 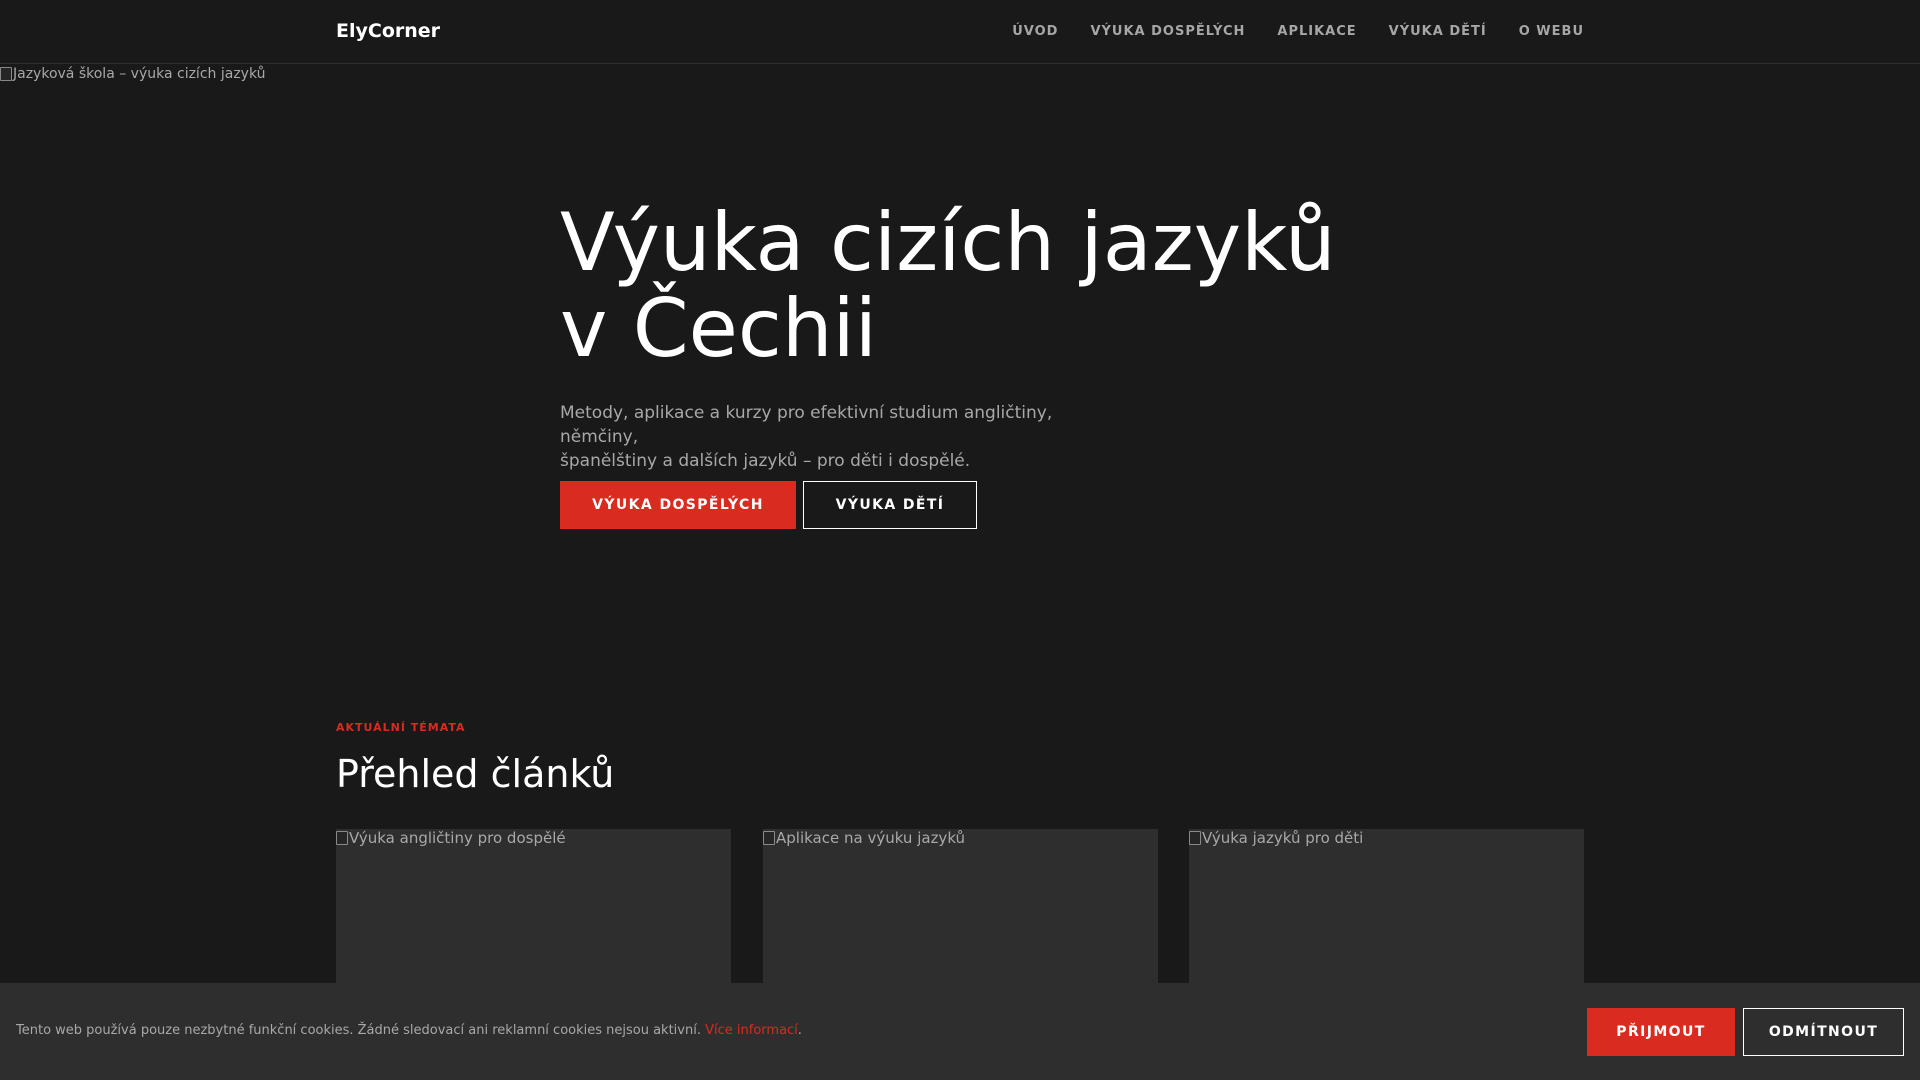 I want to click on hero-title-line-1: Výuka cizích jazyků, so click(x=948, y=242).